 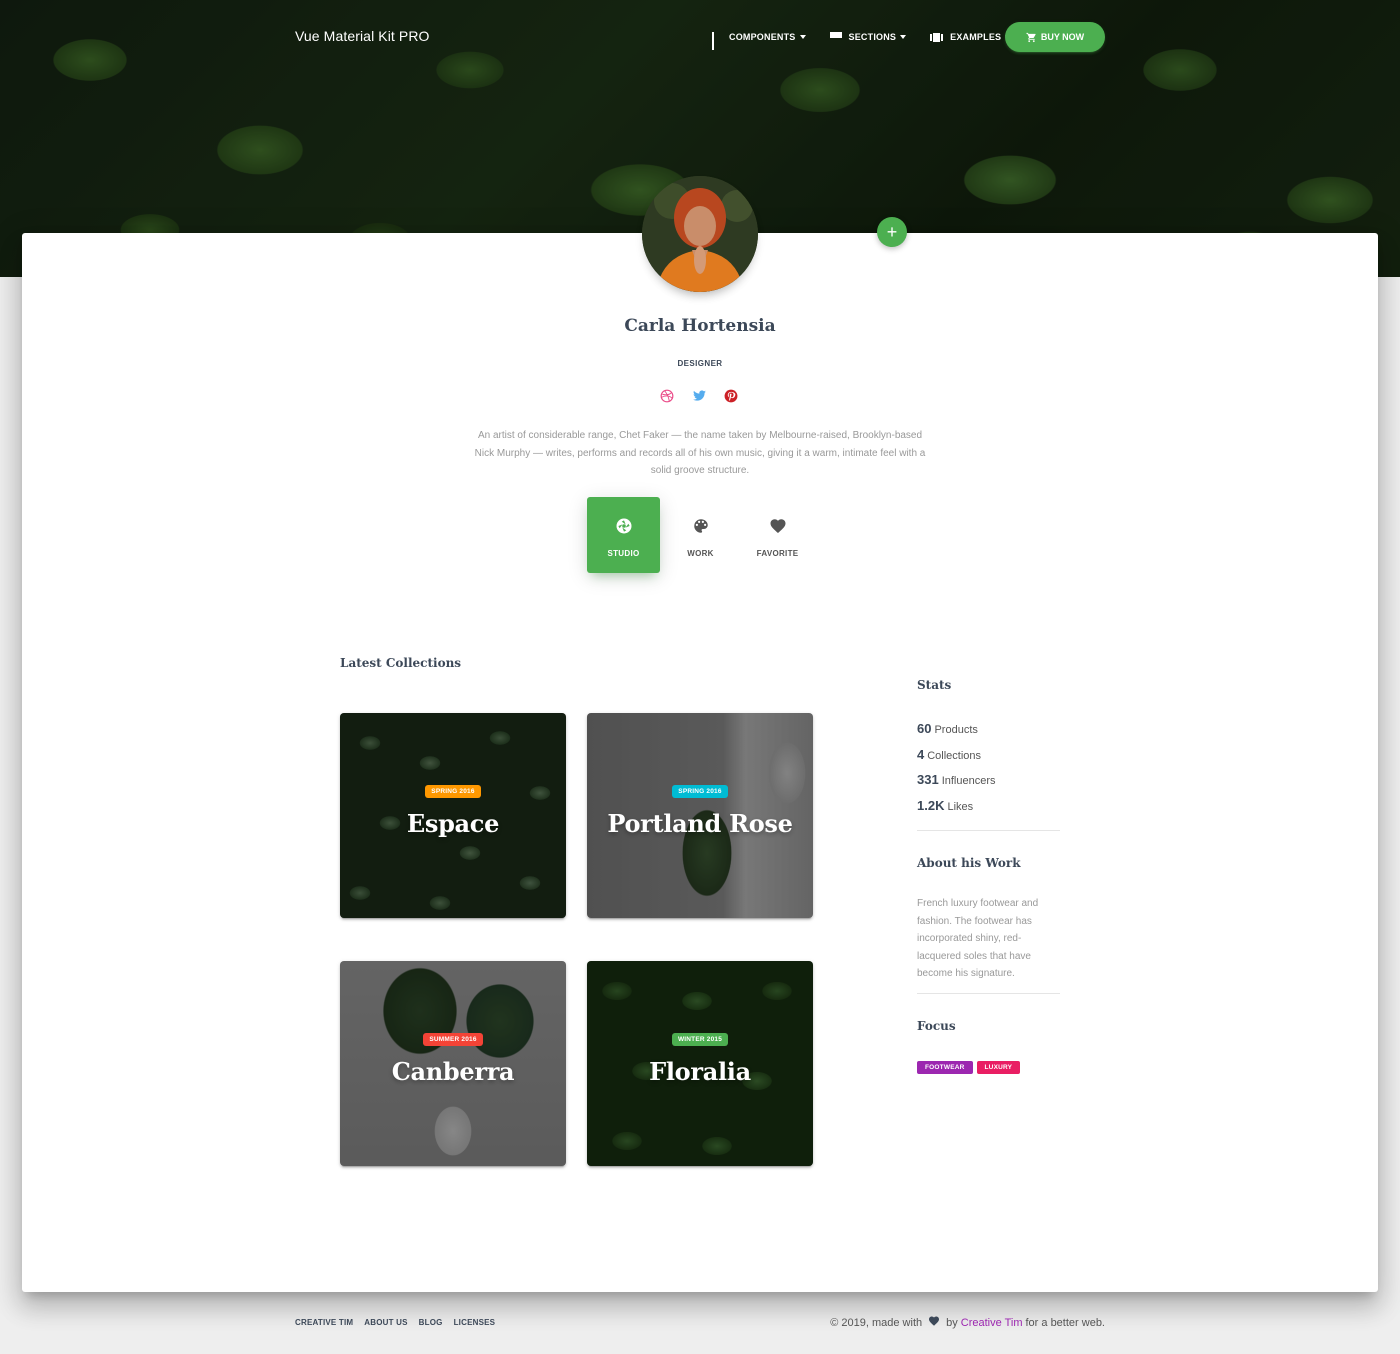 What do you see at coordinates (700, 363) in the screenshot?
I see `profile-role: DESIGNER` at bounding box center [700, 363].